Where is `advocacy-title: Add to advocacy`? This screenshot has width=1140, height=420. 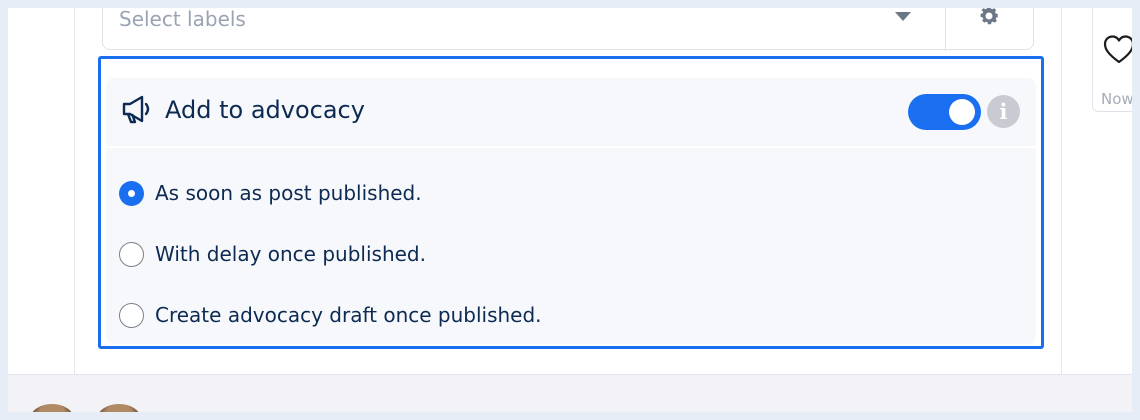
advocacy-title: Add to advocacy is located at coordinates (265, 110).